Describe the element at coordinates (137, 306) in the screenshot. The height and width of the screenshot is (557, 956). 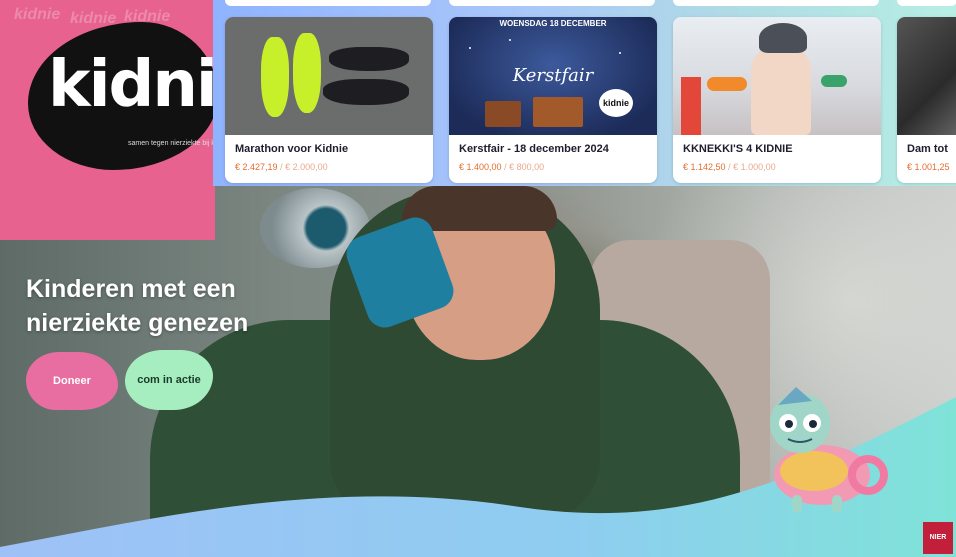
I see `hero-title: Kinderen met een nierziekte genezen` at that location.